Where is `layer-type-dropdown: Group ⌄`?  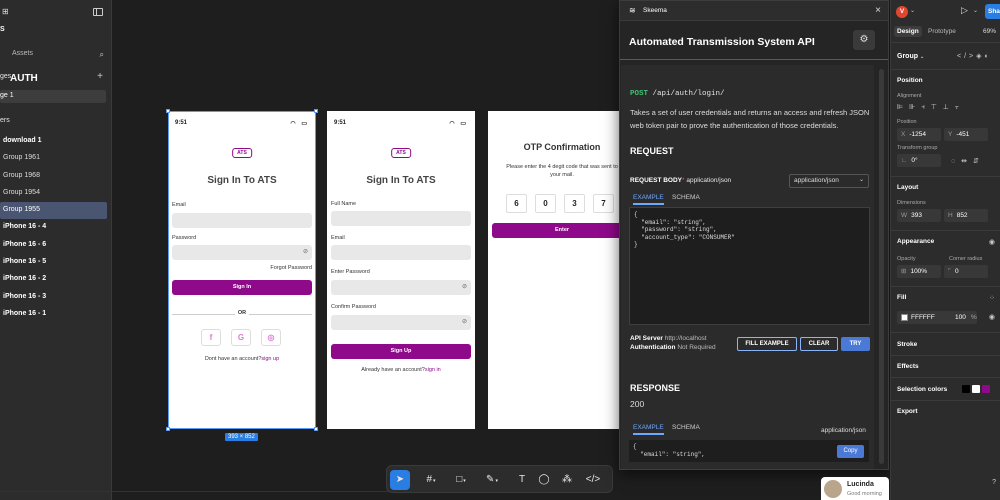
layer-type-dropdown: Group ⌄ is located at coordinates (910, 56).